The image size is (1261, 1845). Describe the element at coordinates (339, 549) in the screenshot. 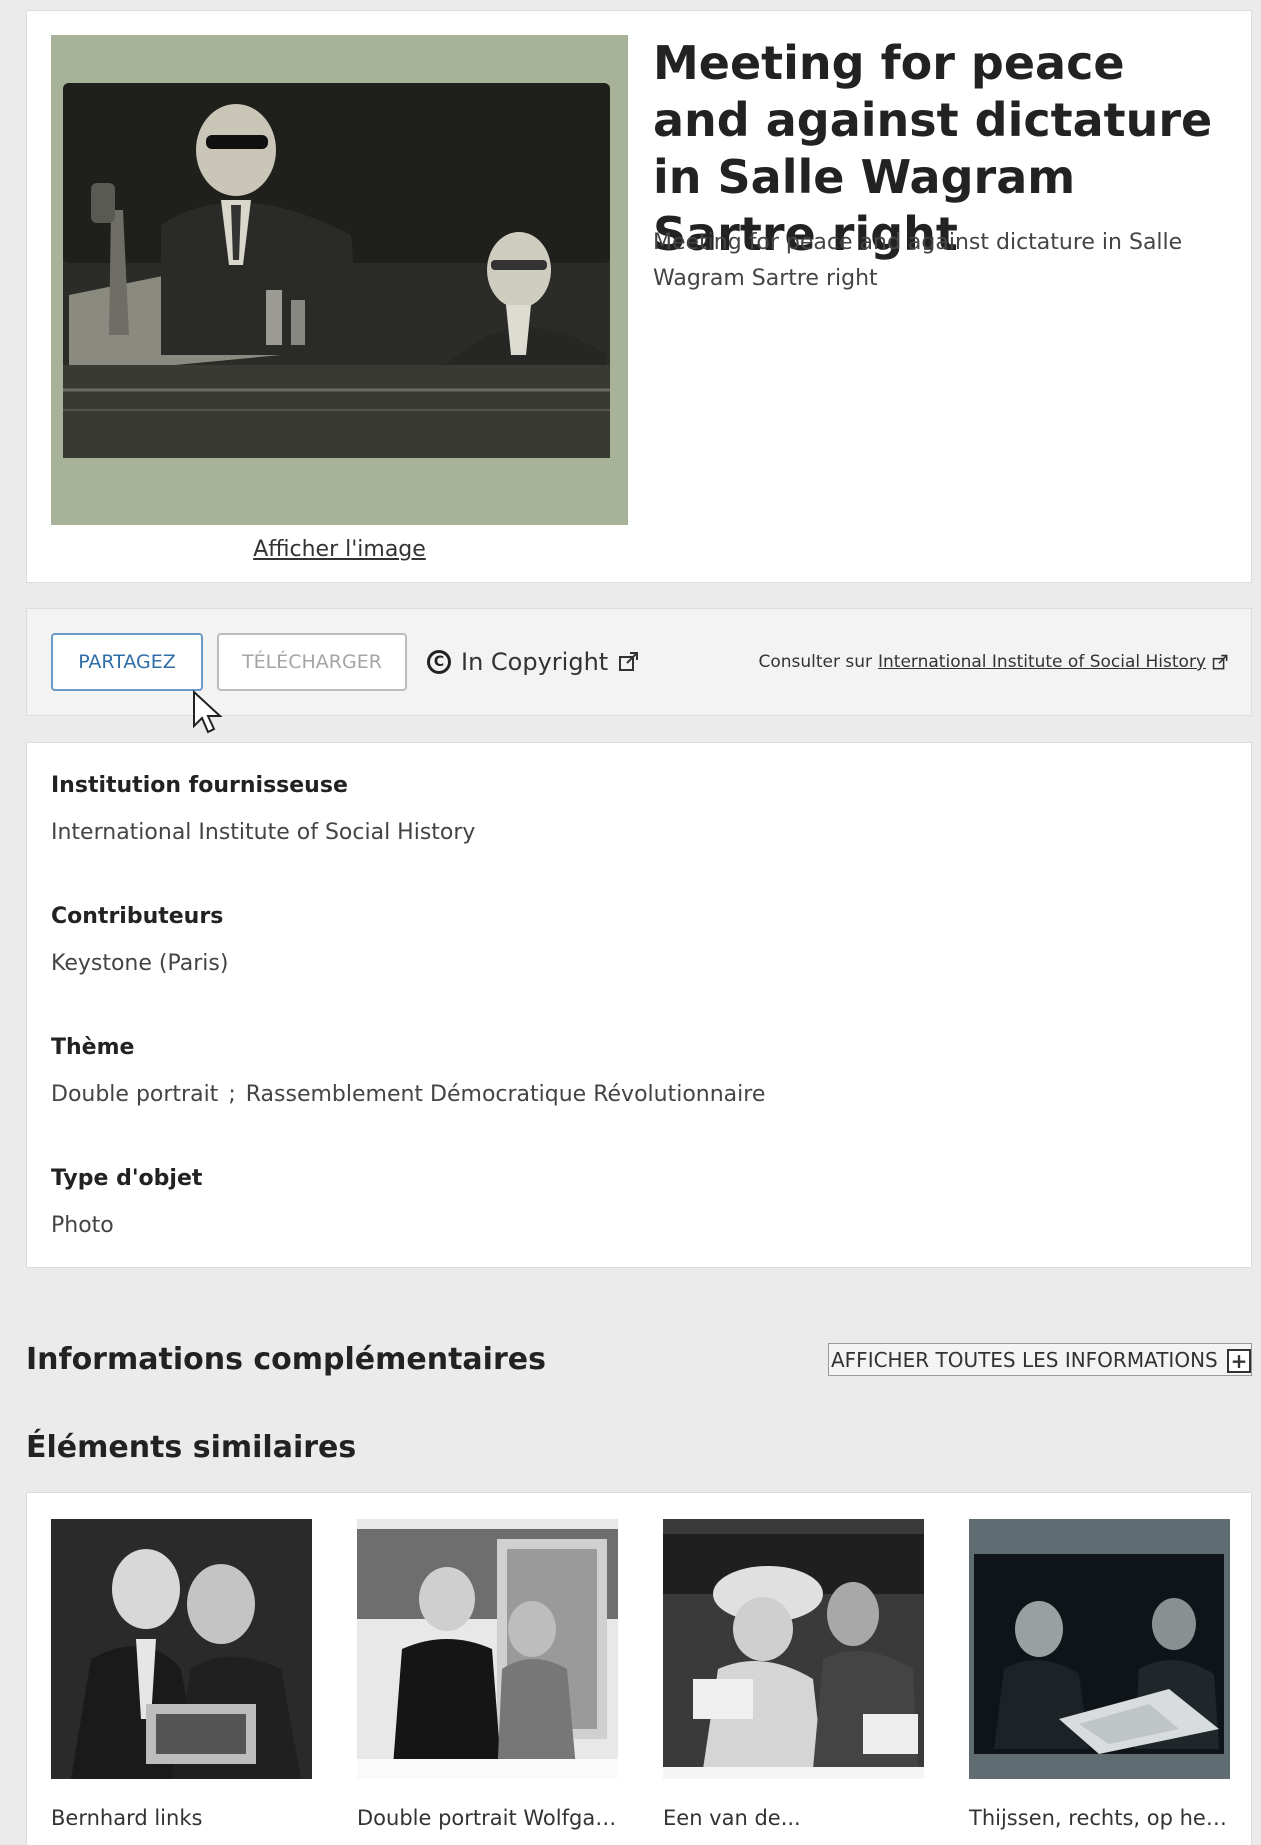

I see `view-image-link: Afficher l'image` at that location.